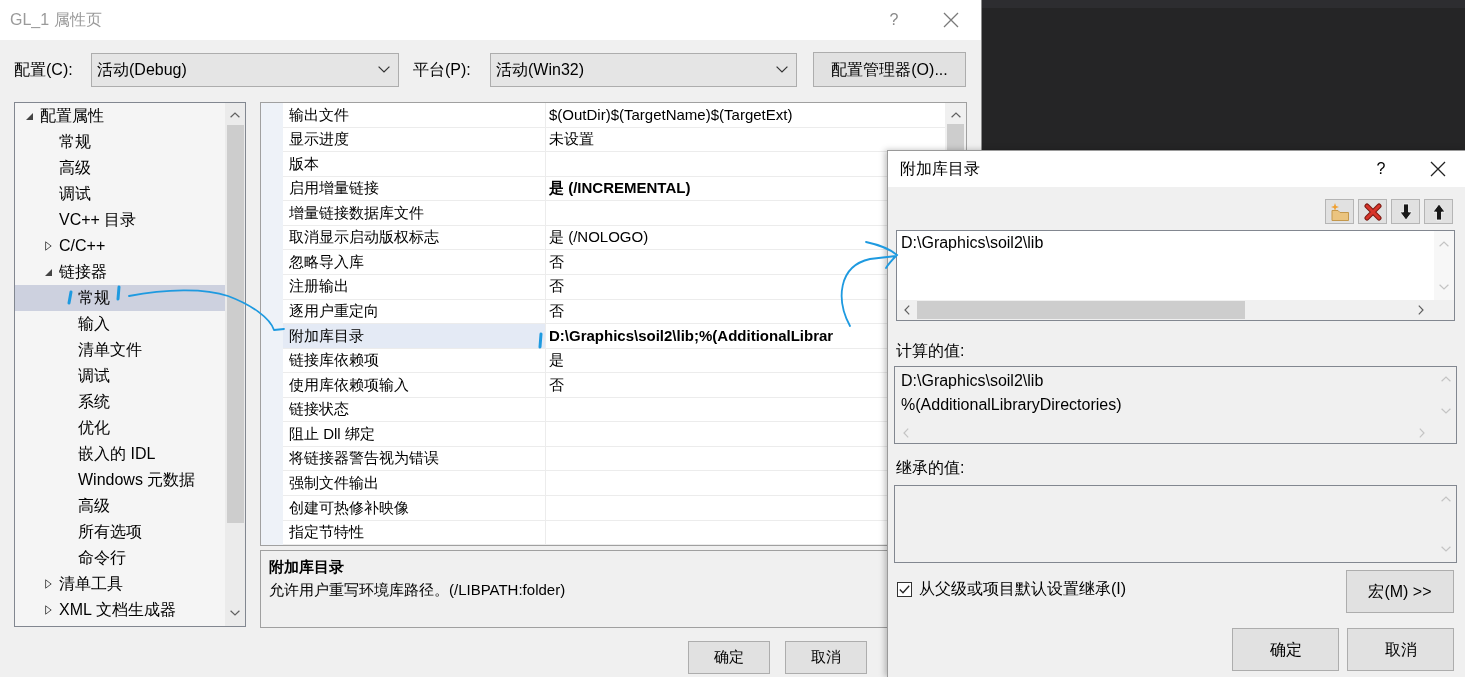 The height and width of the screenshot is (677, 1465). What do you see at coordinates (120, 480) in the screenshot?
I see `tree-item: Windows 元数据` at bounding box center [120, 480].